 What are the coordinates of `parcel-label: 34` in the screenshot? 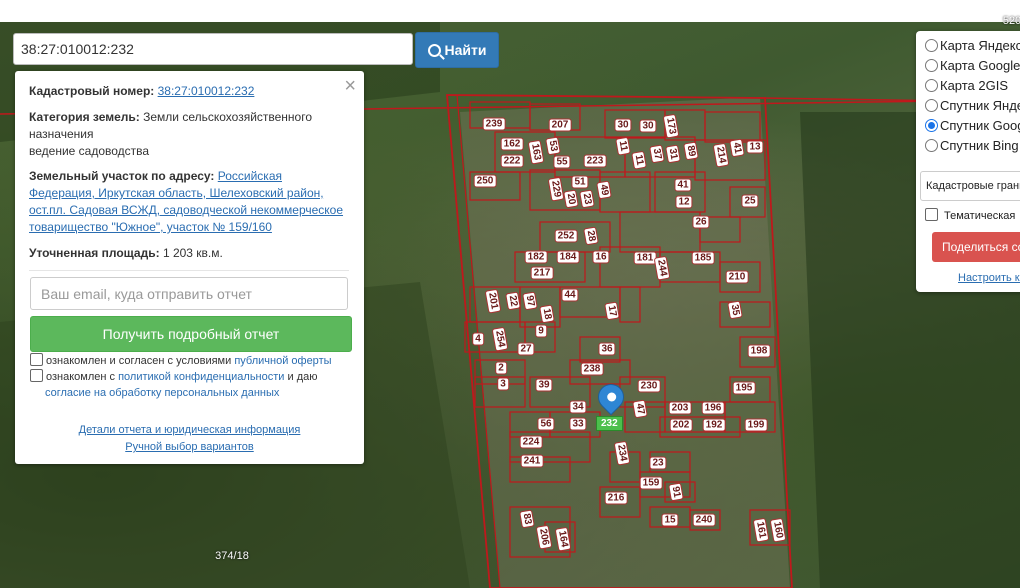 It's located at (578, 407).